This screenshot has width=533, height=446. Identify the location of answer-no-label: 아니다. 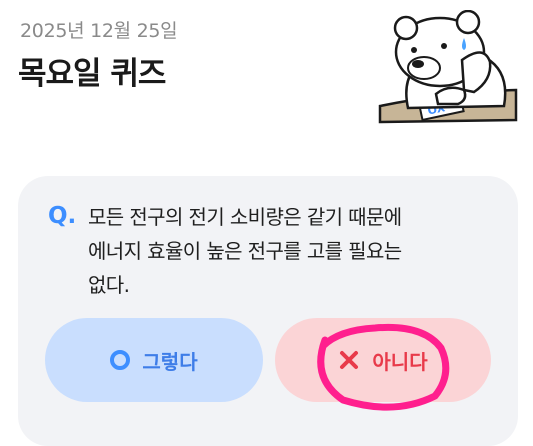
(400, 361).